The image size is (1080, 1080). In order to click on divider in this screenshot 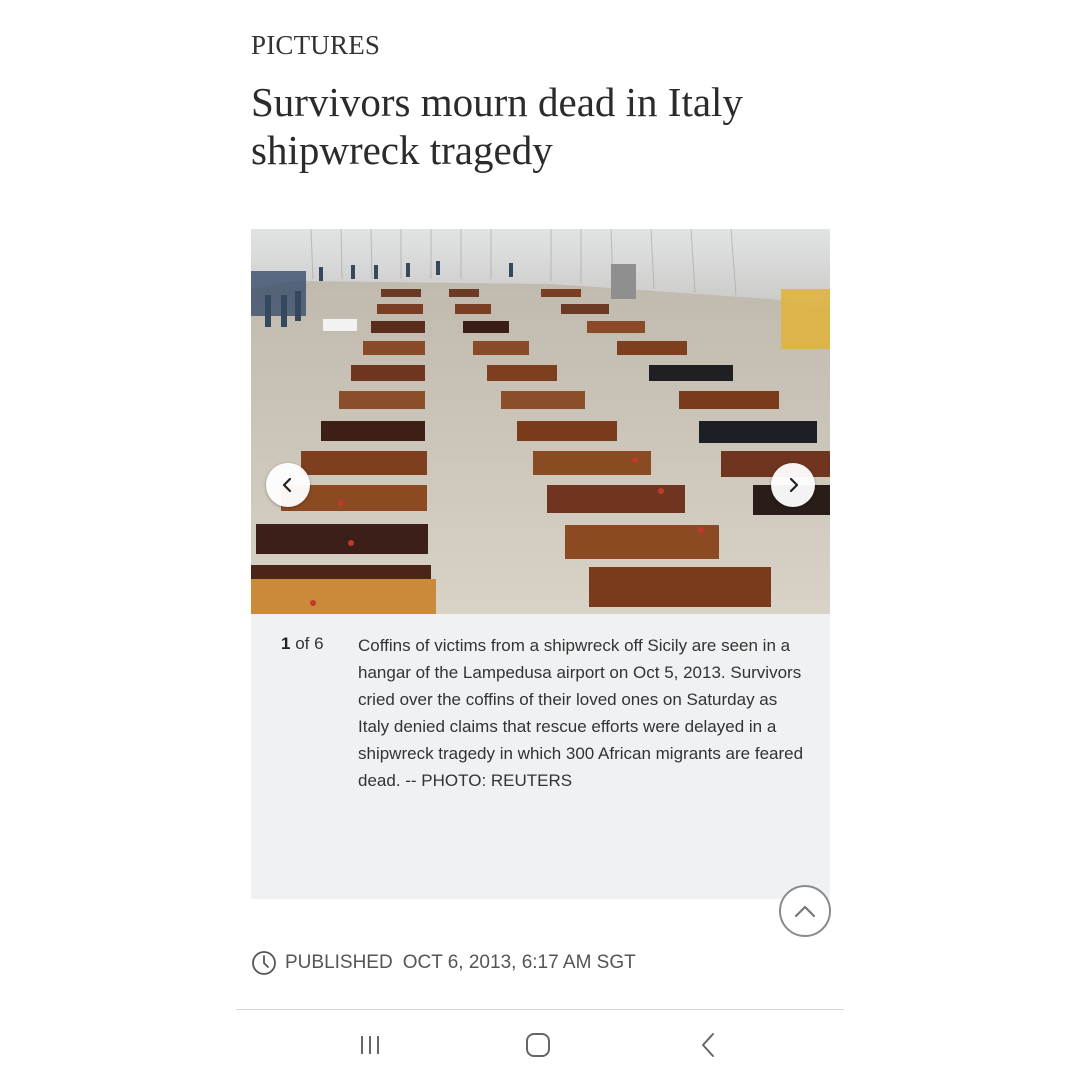, I will do `click(540, 1009)`.